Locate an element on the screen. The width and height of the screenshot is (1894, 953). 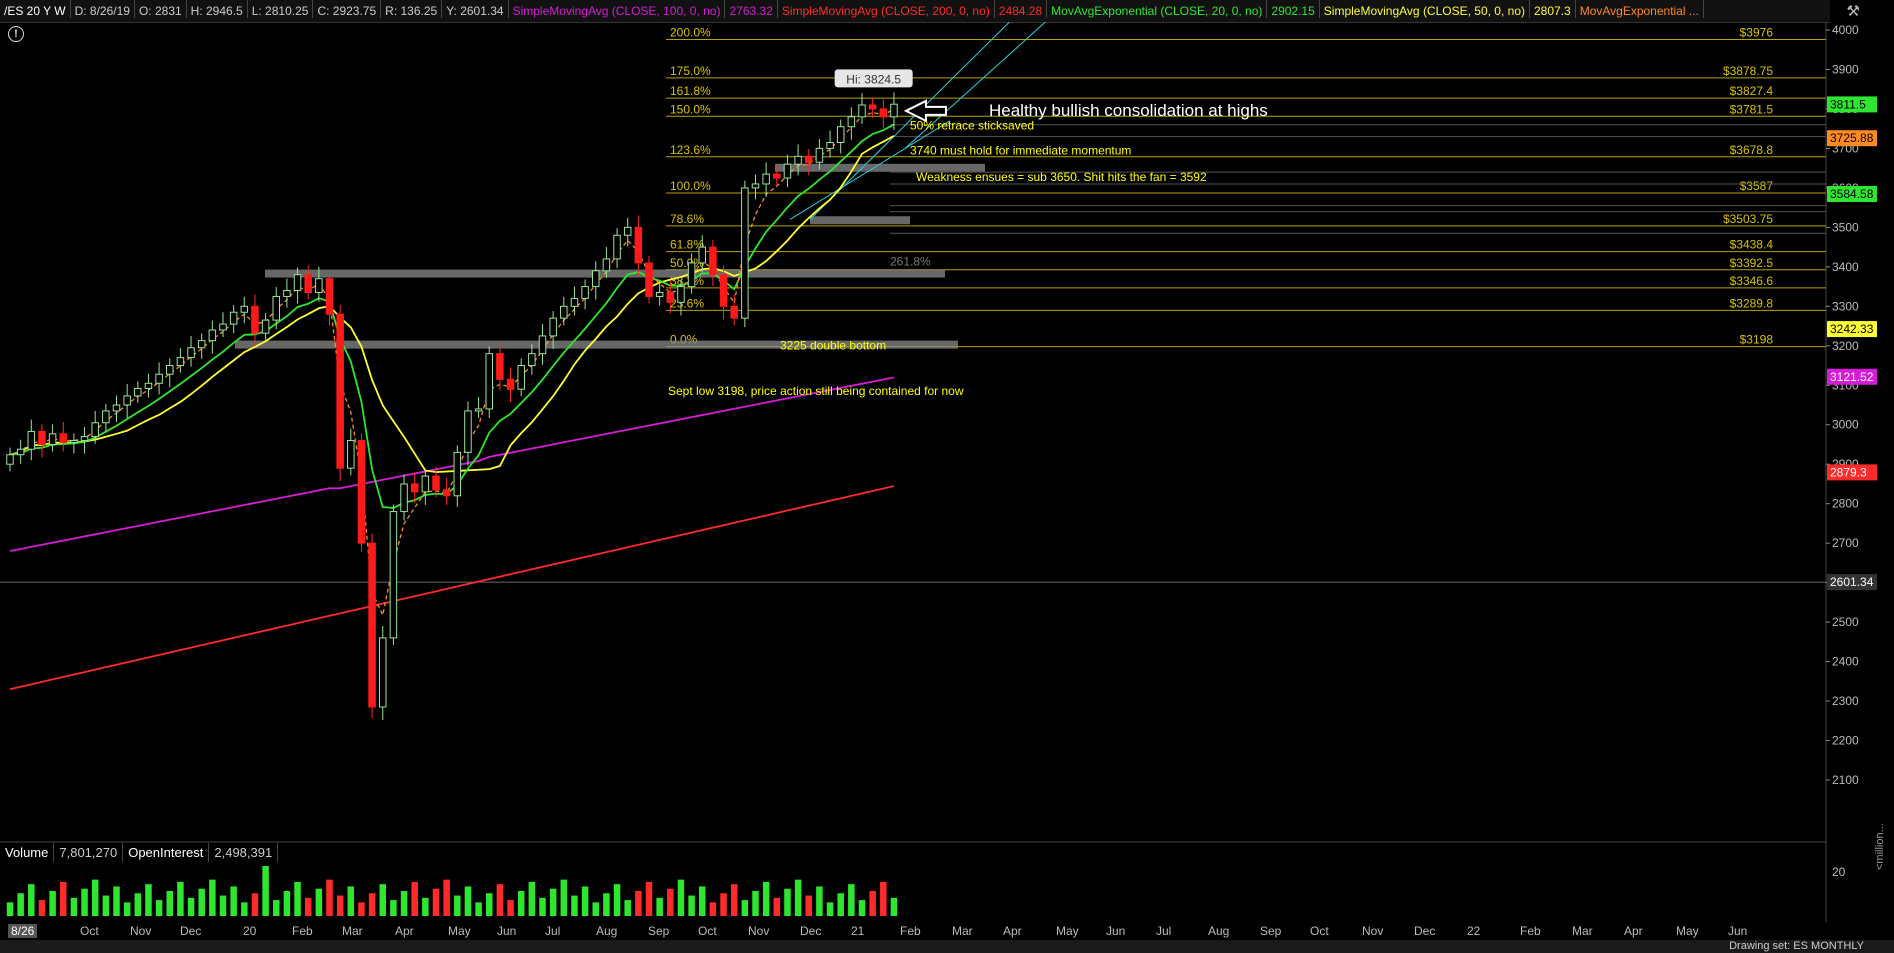
fib-price-label: $3503.75 is located at coordinates (1748, 219).